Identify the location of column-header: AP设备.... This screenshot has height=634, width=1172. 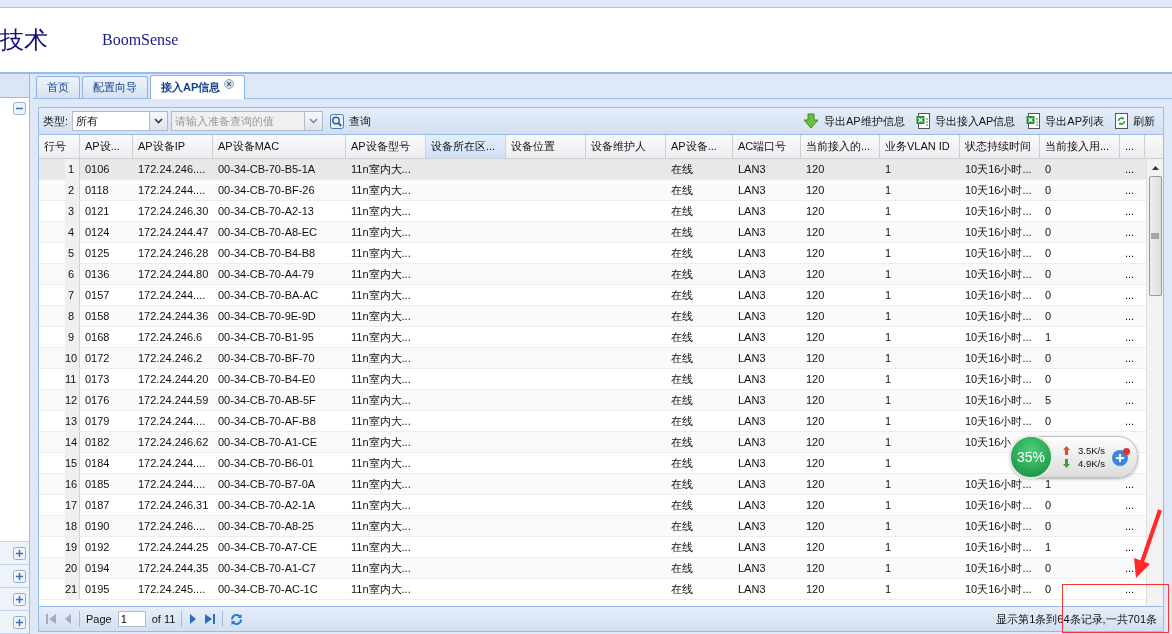
(699, 146).